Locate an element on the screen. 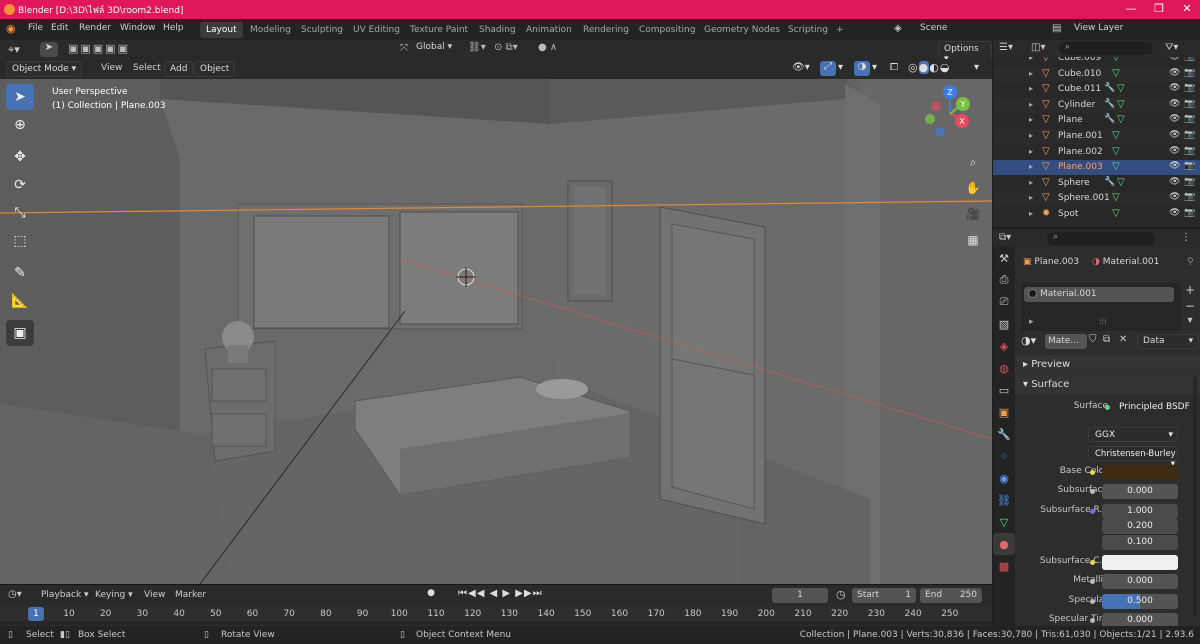 The height and width of the screenshot is (644, 1200). transform-tool: ⬚ is located at coordinates (20, 241).